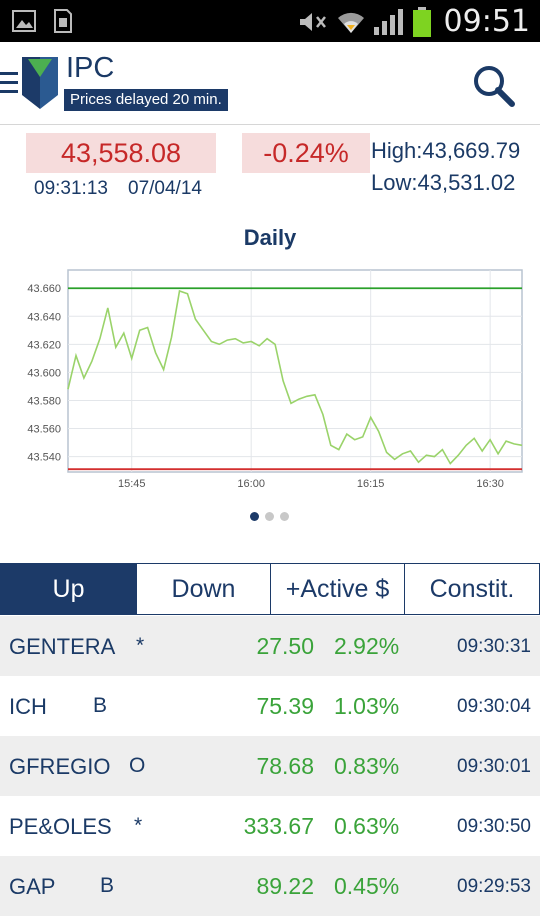 The image size is (540, 916). I want to click on image-icon, so click(24, 21).